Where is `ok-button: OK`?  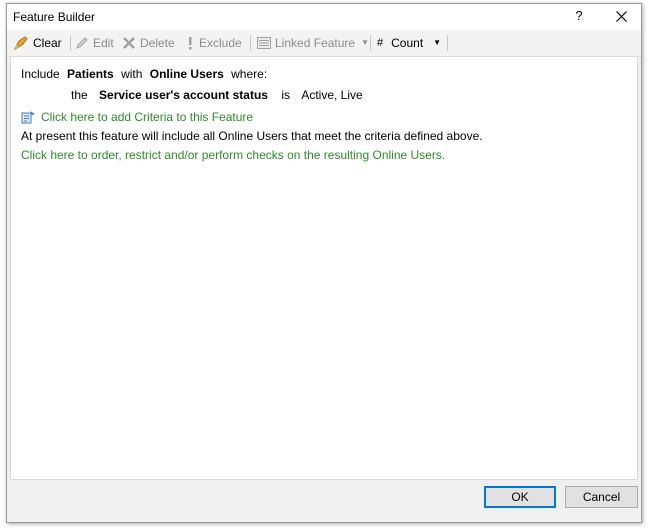
ok-button: OK is located at coordinates (520, 497).